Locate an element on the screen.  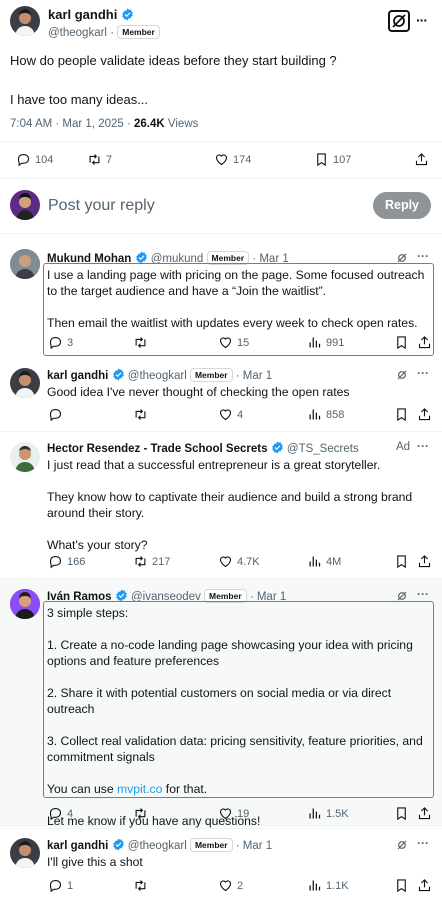
reply-action: 1 is located at coordinates (60, 885).